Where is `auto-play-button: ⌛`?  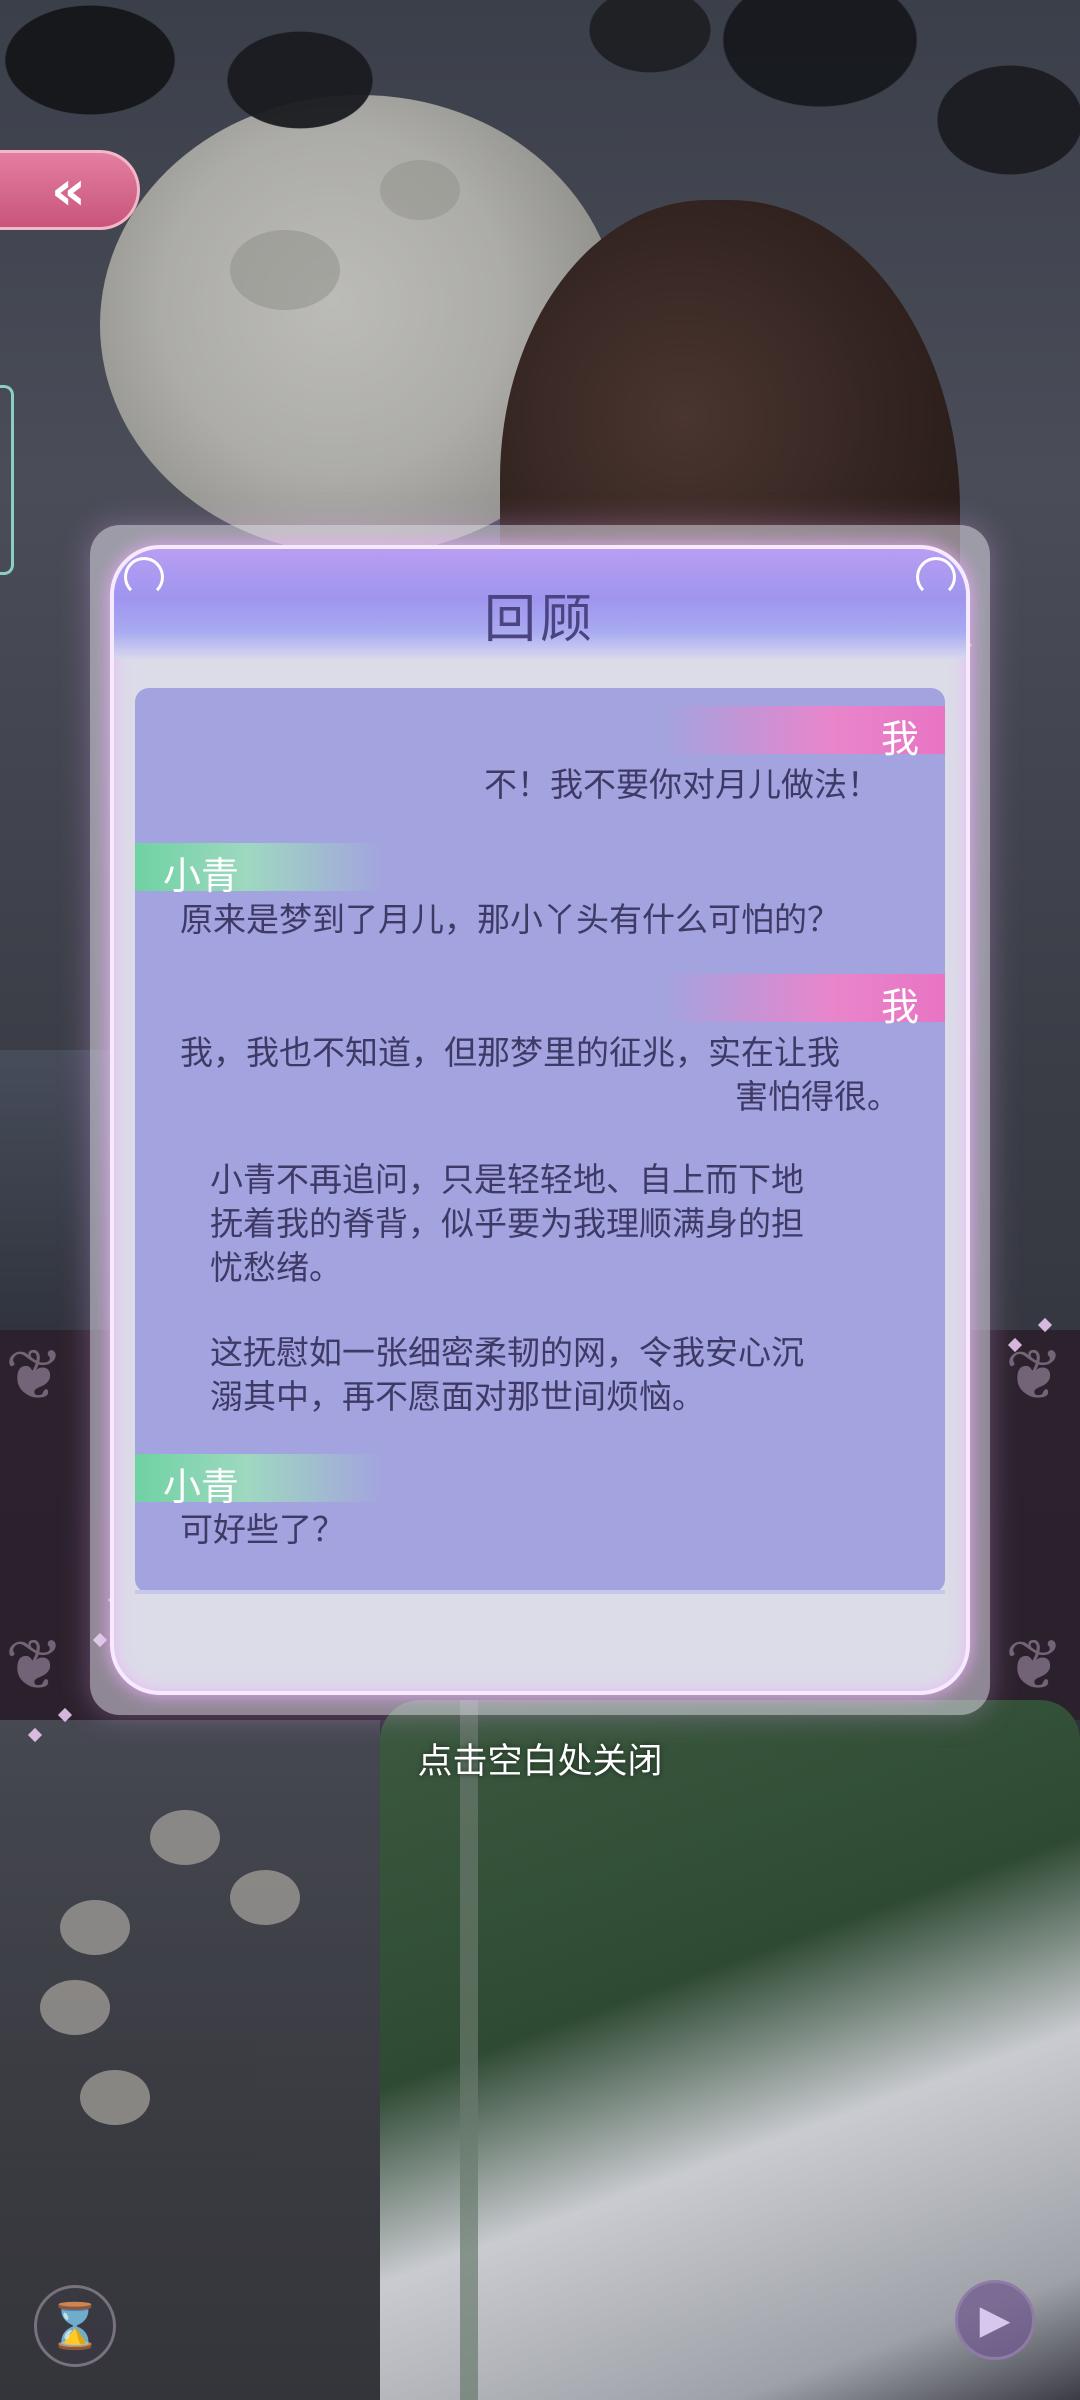
auto-play-button: ⌛ is located at coordinates (75, 2326).